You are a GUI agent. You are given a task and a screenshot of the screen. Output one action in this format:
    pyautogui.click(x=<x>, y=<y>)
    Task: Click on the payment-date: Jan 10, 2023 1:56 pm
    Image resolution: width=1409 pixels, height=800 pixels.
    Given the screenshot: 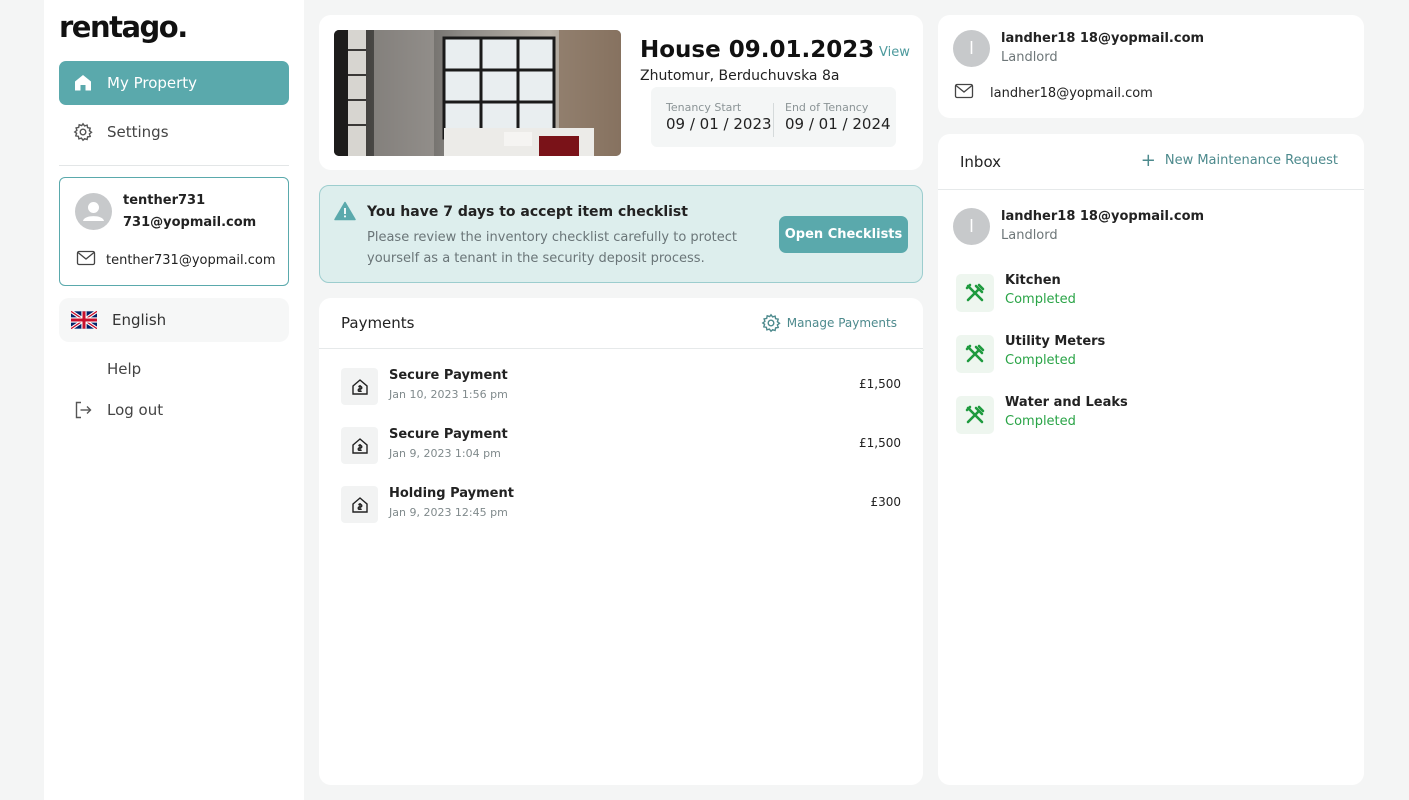 What is the action you would take?
    pyautogui.click(x=448, y=394)
    